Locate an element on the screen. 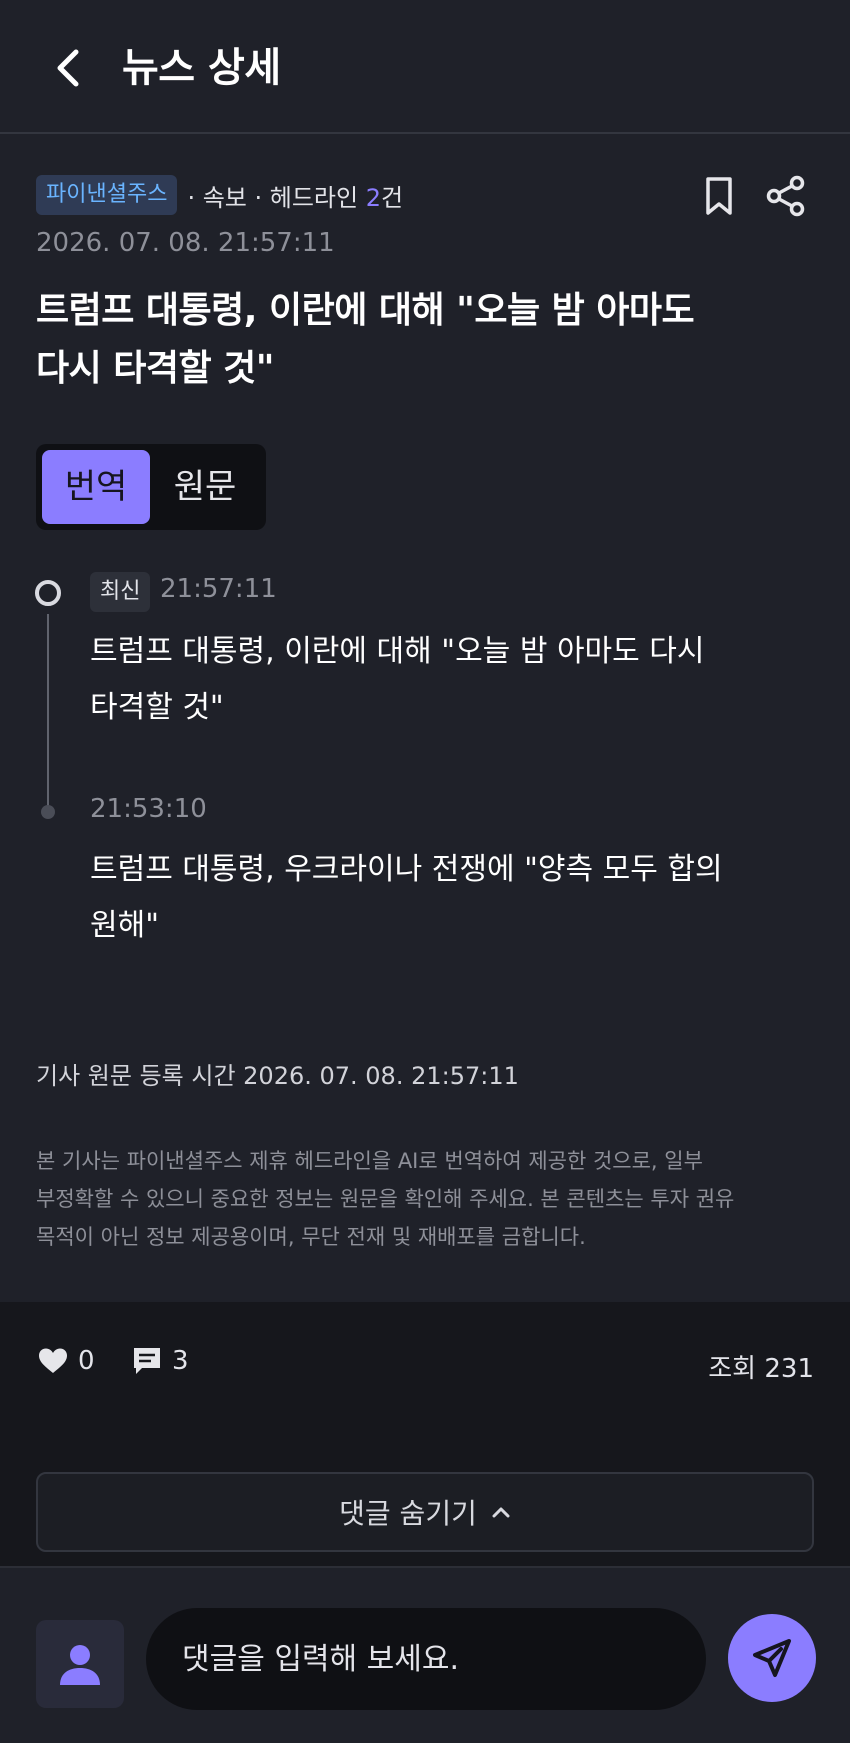  category-meta: · 속보 · 헤드라인 2건 is located at coordinates (295, 195).